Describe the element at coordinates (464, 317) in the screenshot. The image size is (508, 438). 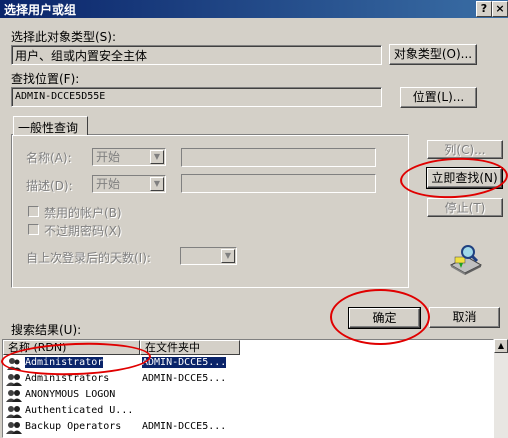
I see `cancel-button: 取消` at that location.